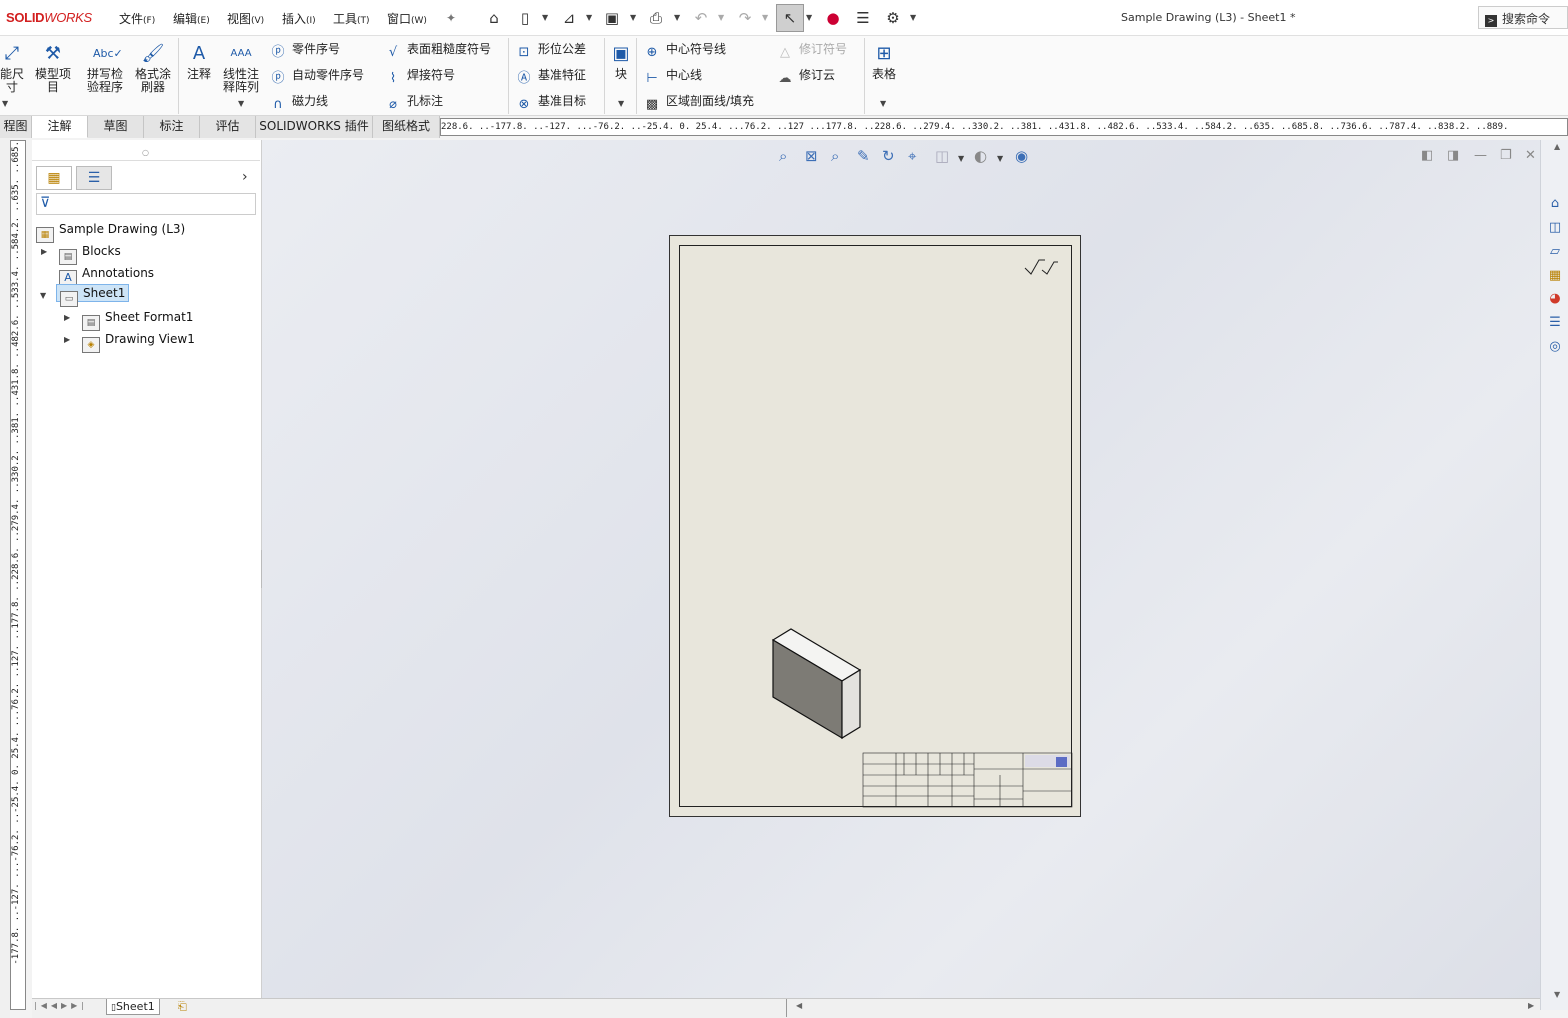 The height and width of the screenshot is (1018, 1568). What do you see at coordinates (569, 18) in the screenshot?
I see `open-folder-icon: ⊿` at bounding box center [569, 18].